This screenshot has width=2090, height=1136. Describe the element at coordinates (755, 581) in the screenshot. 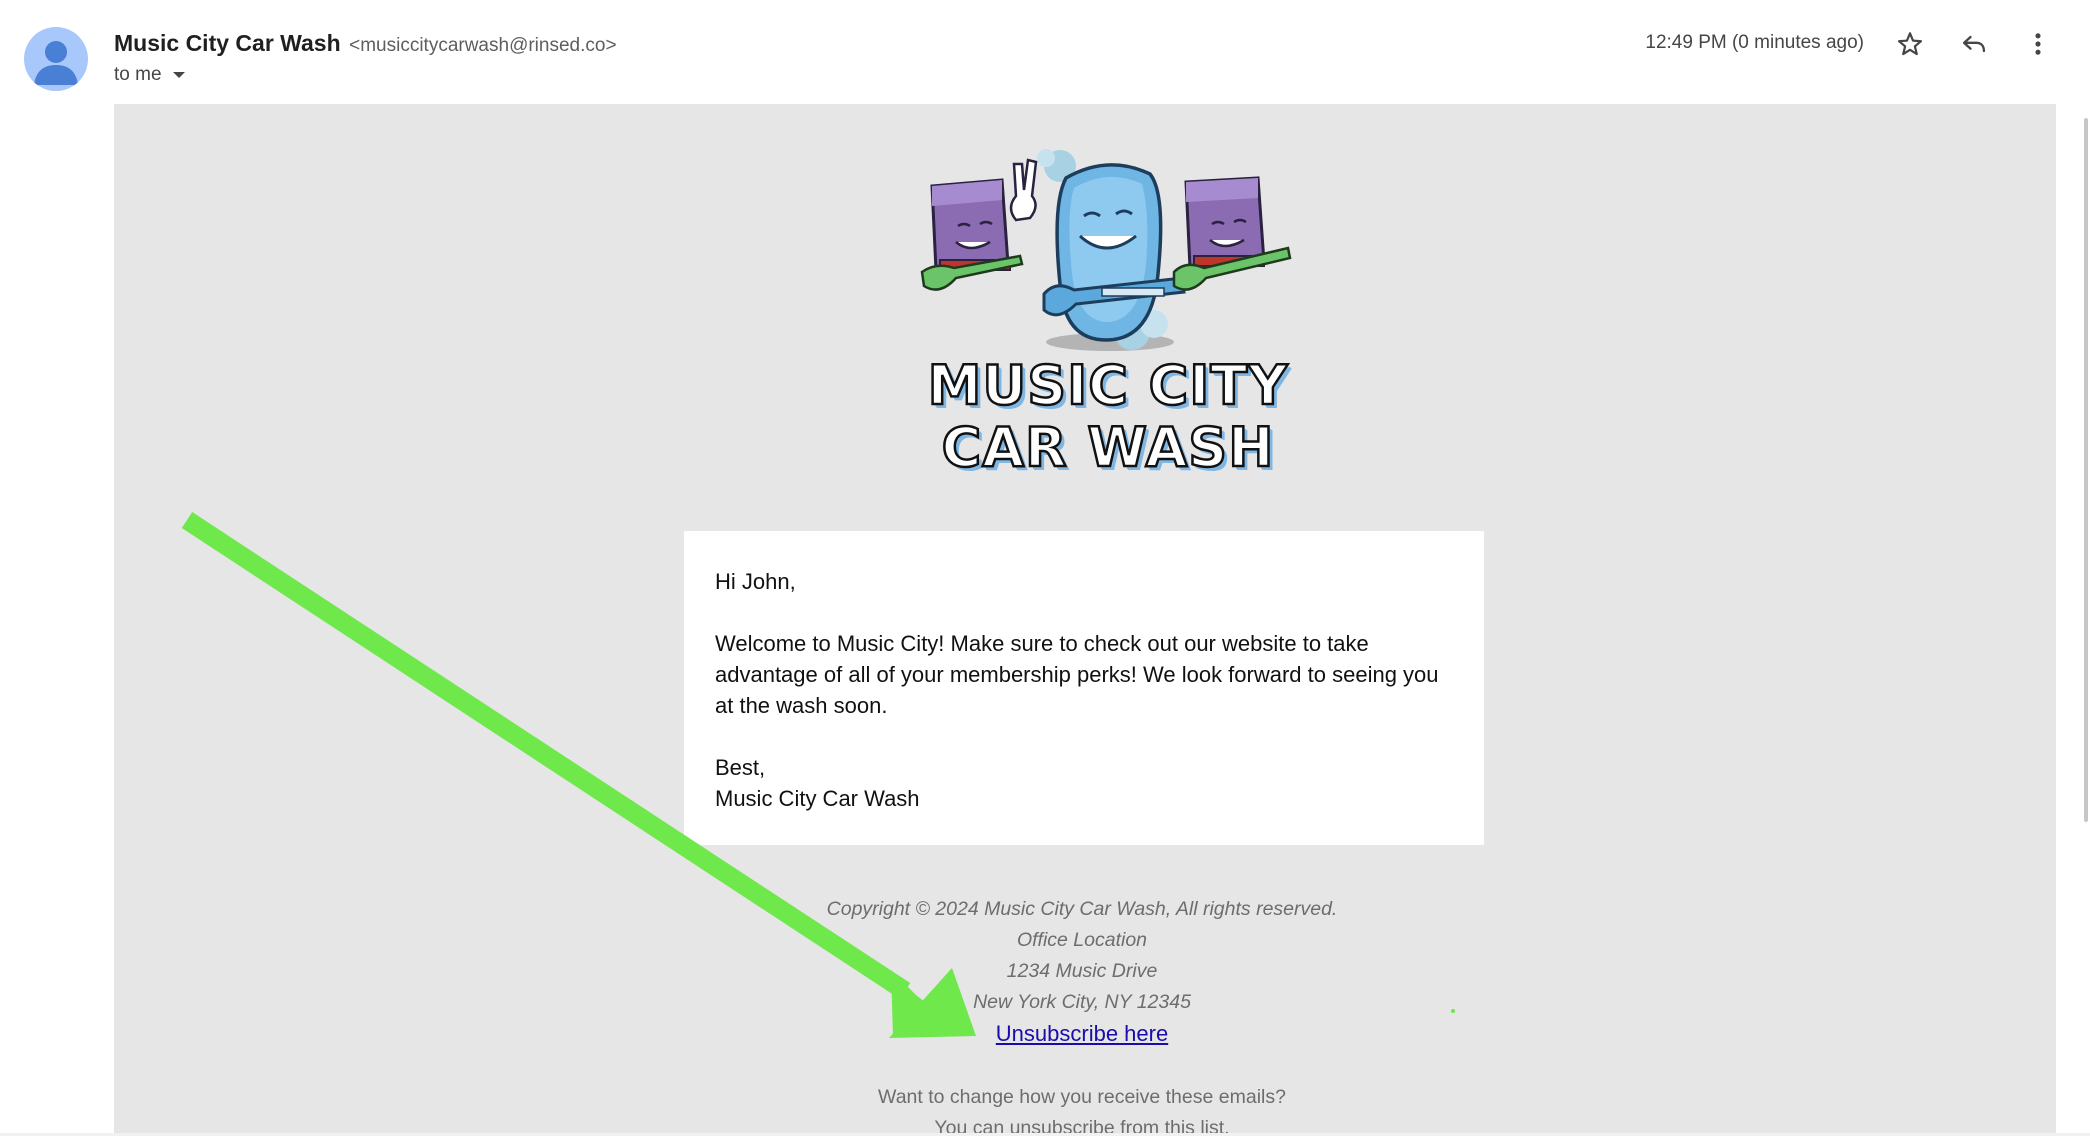

I see `greeting: Hi John,` at that location.